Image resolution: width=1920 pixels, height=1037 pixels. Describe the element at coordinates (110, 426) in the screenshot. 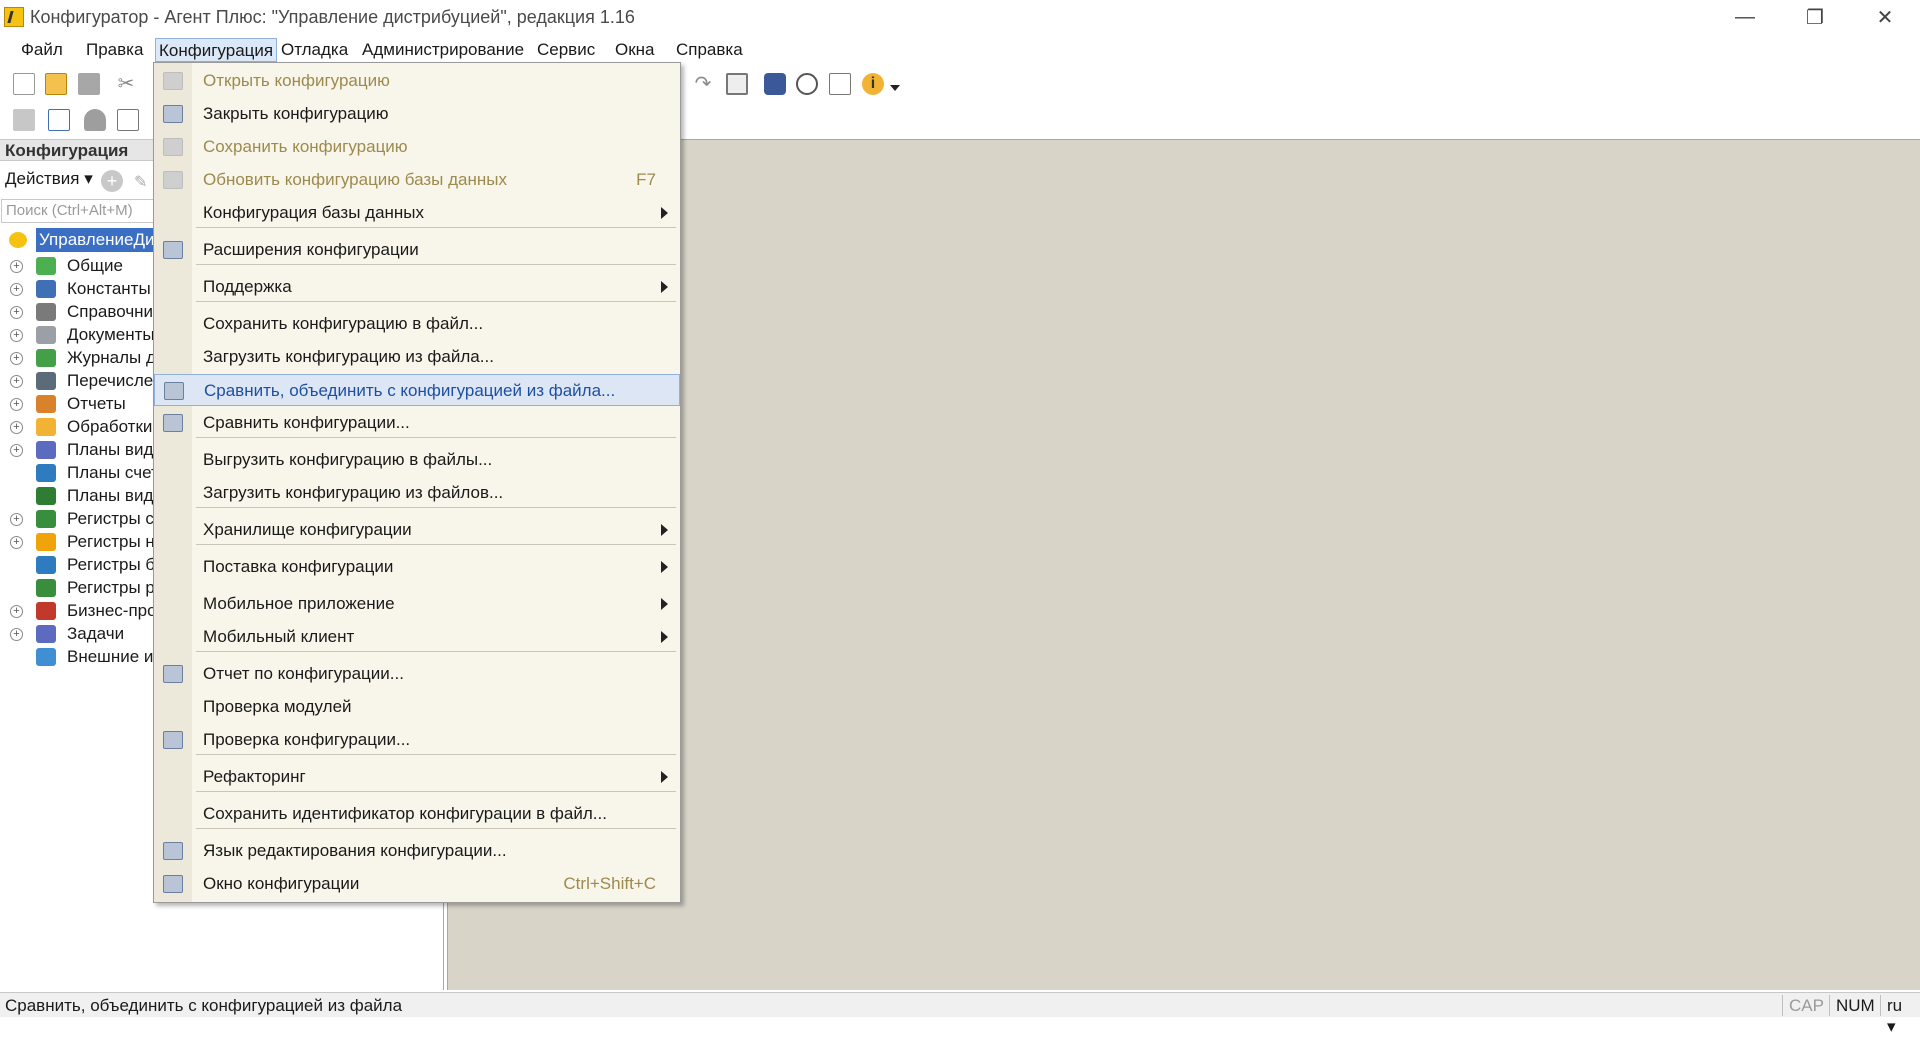

I see `tree-item-label: Обработки` at that location.